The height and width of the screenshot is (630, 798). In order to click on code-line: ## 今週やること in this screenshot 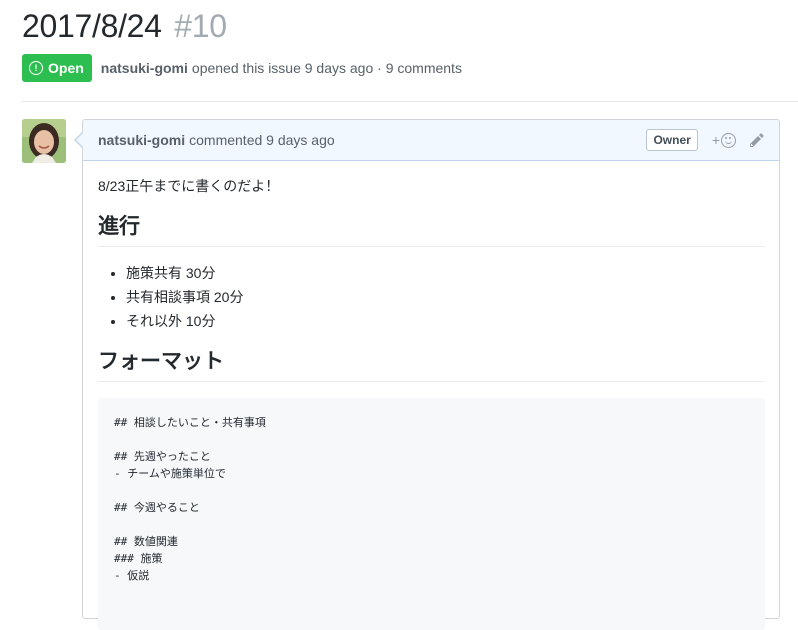, I will do `click(157, 507)`.